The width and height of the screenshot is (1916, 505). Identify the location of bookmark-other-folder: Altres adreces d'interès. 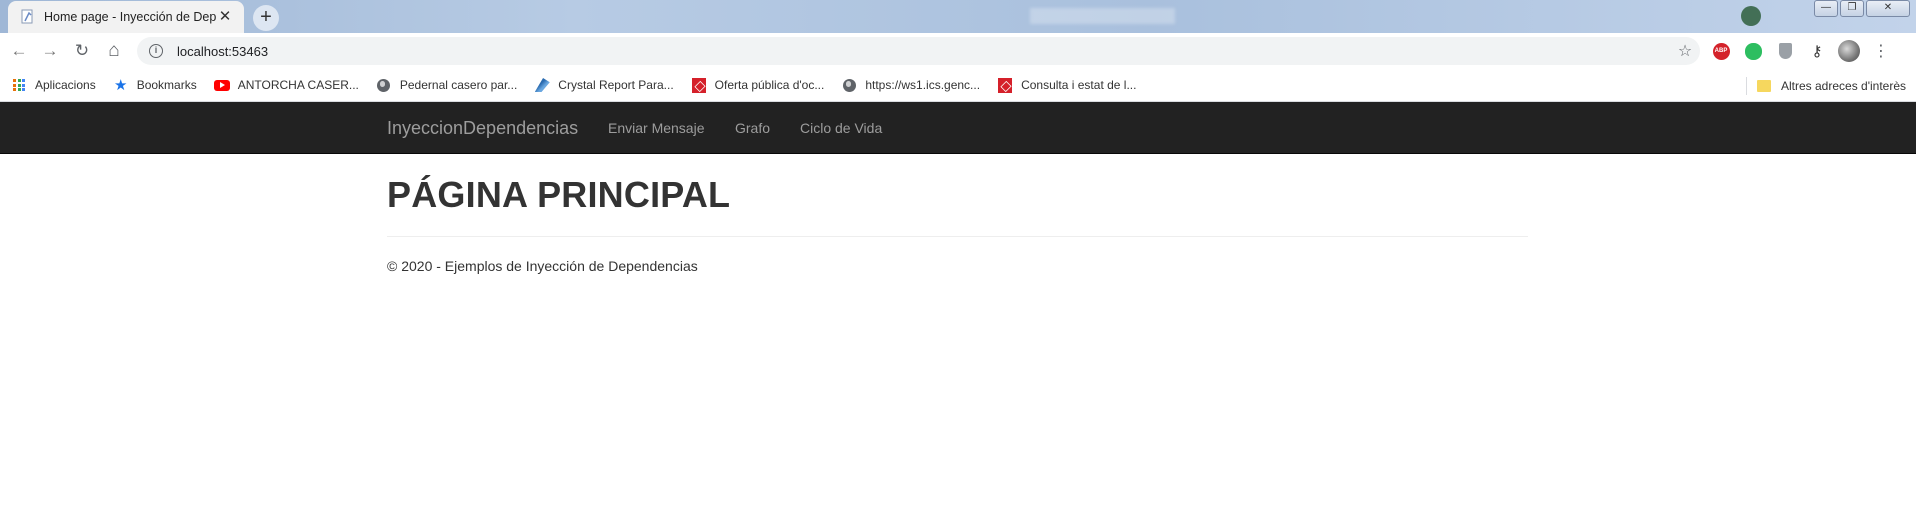
(1831, 85).